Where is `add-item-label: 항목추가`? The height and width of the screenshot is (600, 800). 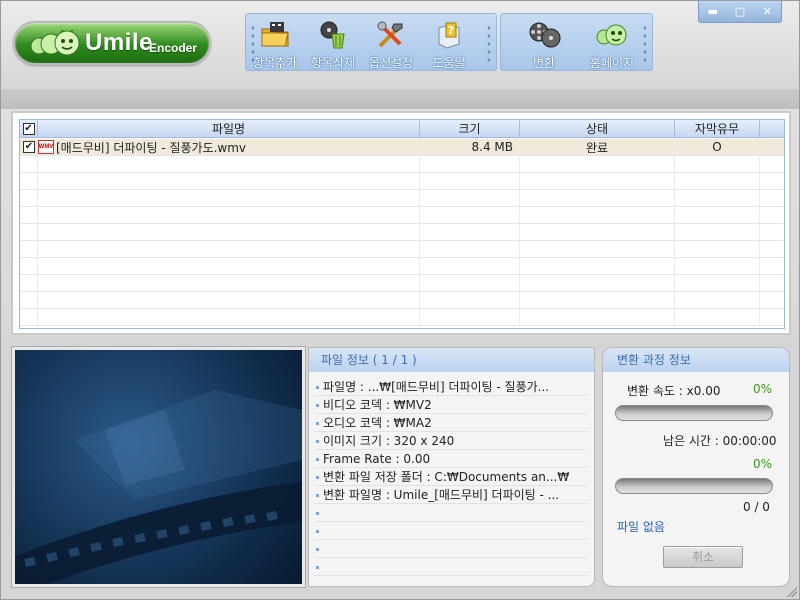
add-item-label: 항목추가 is located at coordinates (275, 63).